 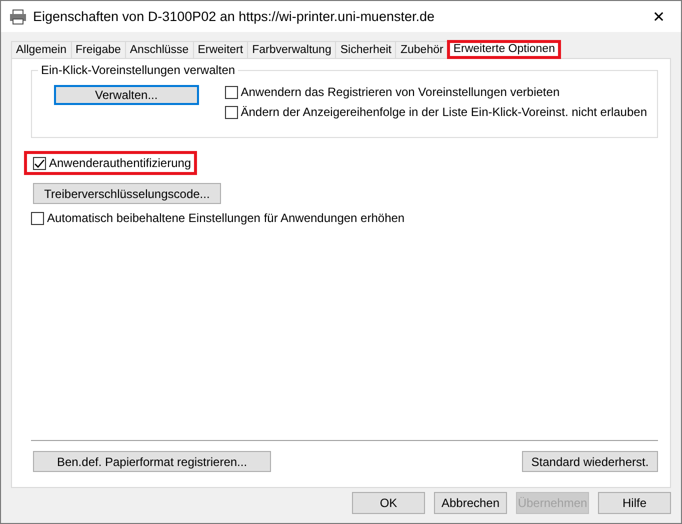 What do you see at coordinates (470, 503) in the screenshot?
I see `dialog-button: Abbrechen` at bounding box center [470, 503].